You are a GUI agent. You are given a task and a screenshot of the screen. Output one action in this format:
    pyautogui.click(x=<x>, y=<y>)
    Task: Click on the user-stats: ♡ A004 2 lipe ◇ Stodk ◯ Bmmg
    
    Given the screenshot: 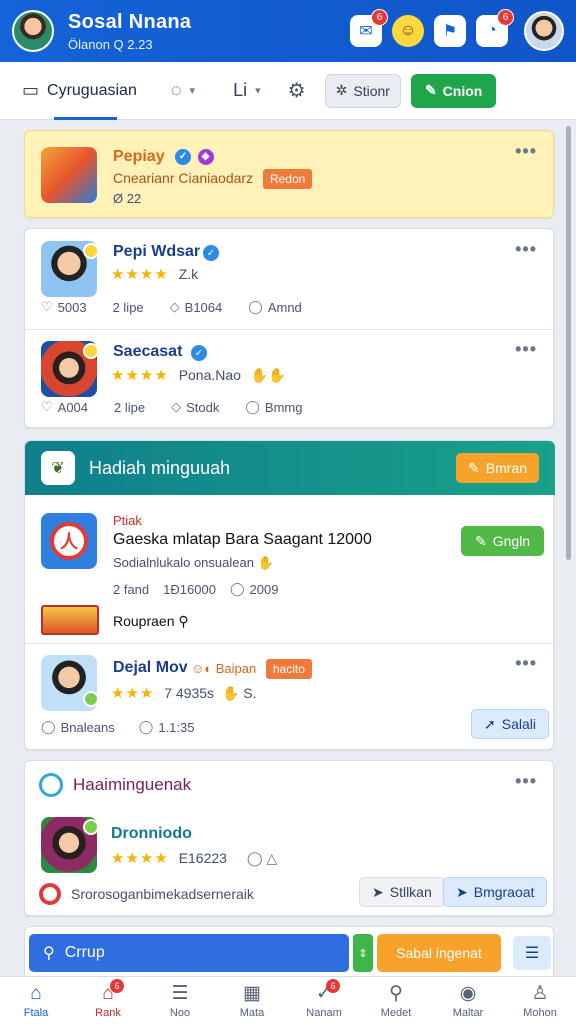 What is the action you would take?
    pyautogui.click(x=171, y=407)
    